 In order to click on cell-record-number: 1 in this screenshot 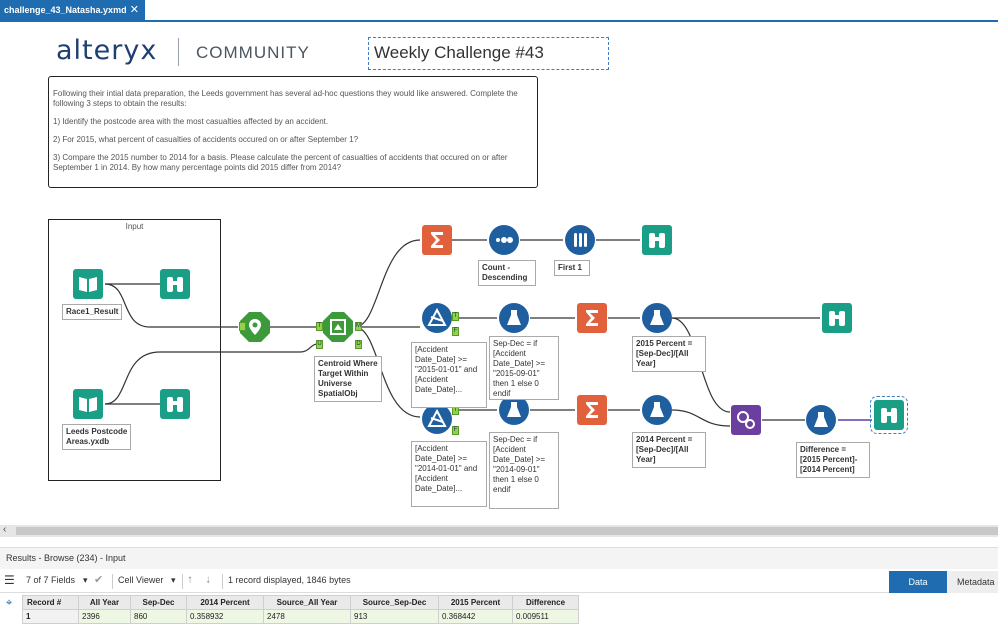, I will do `click(50, 616)`.